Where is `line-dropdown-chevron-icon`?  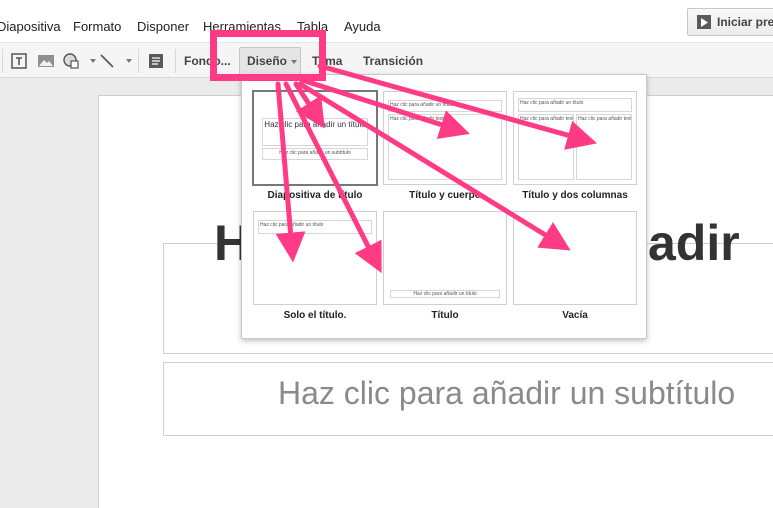 line-dropdown-chevron-icon is located at coordinates (127, 61).